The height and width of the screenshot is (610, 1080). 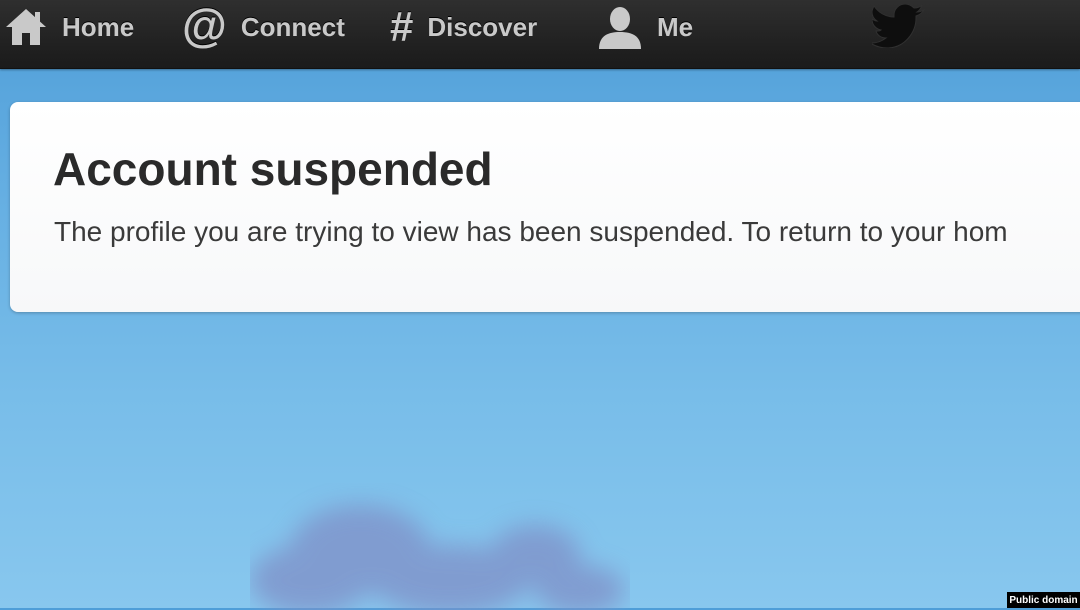 I want to click on nav-item-connect: @ Connect, so click(x=263, y=27).